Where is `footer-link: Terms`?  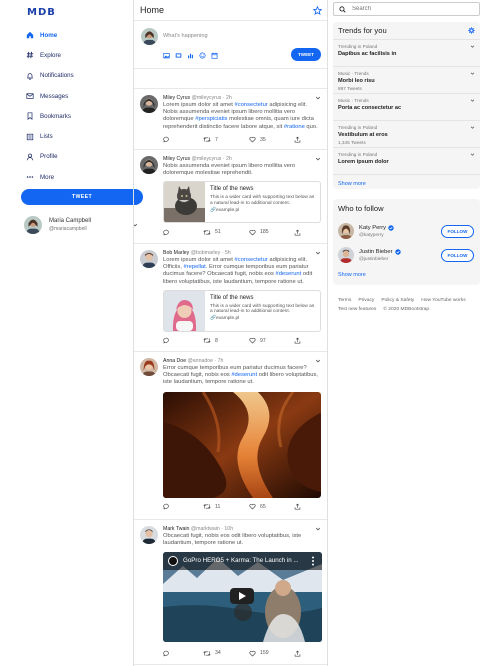
footer-link: Terms is located at coordinates (344, 300).